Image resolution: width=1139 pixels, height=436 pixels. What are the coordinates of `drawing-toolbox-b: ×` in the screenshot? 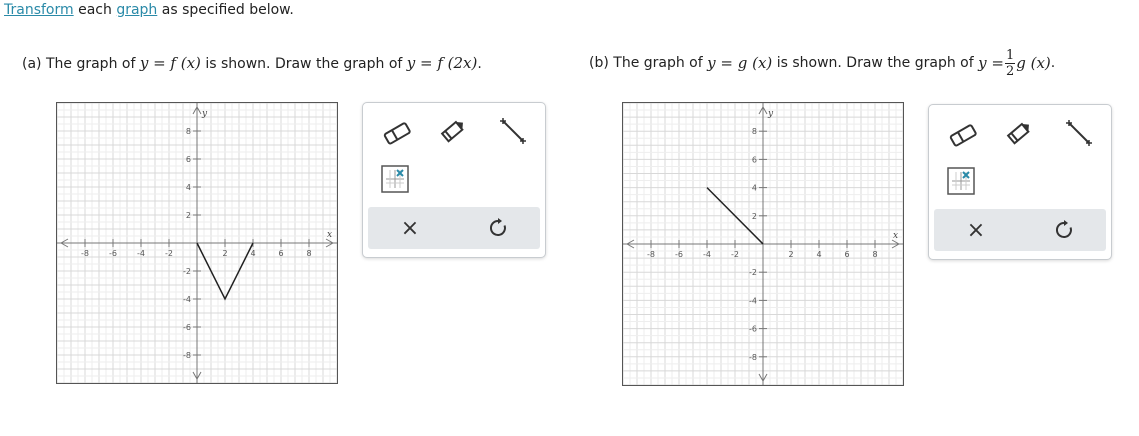 It's located at (1020, 182).